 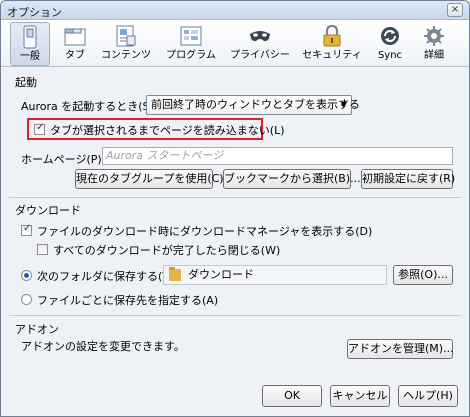 I want to click on cancel-button: キャンセル, so click(x=360, y=396).